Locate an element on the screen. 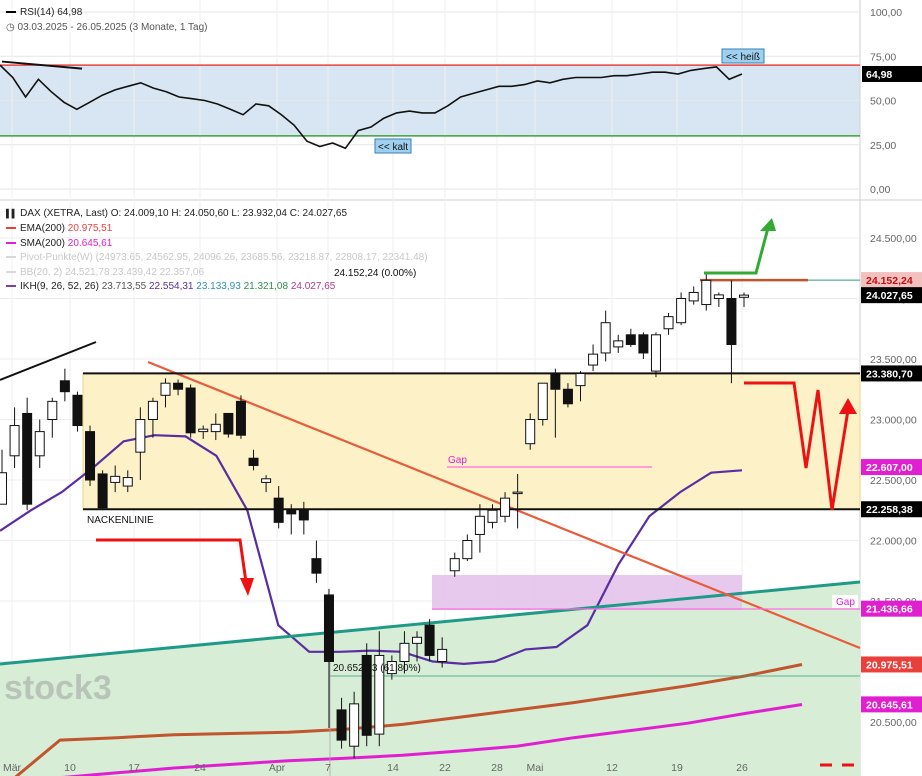 Image resolution: width=922 pixels, height=776 pixels. rsi-date-range: 03.03.2025 - 26.05.2025 is located at coordinates (72, 27).